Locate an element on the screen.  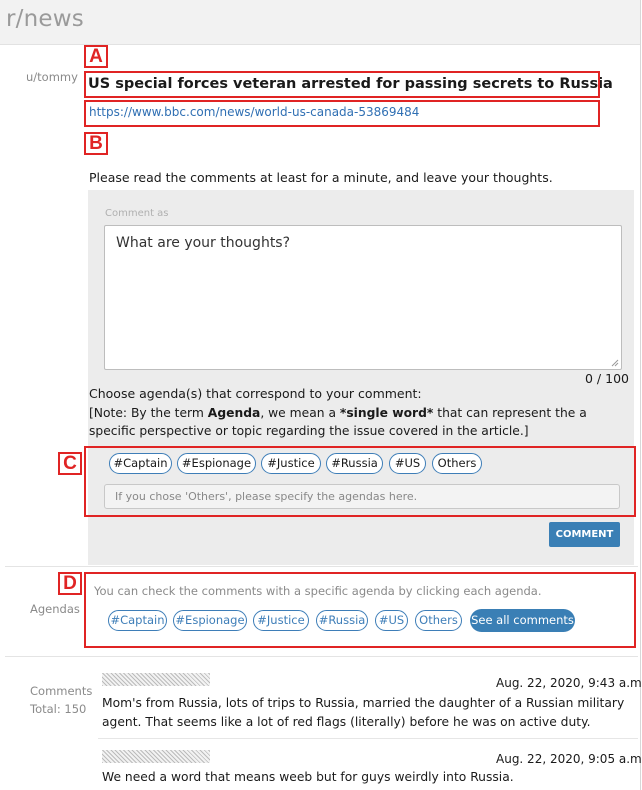
comment-placeholder: What are your thoughts? is located at coordinates (203, 243).